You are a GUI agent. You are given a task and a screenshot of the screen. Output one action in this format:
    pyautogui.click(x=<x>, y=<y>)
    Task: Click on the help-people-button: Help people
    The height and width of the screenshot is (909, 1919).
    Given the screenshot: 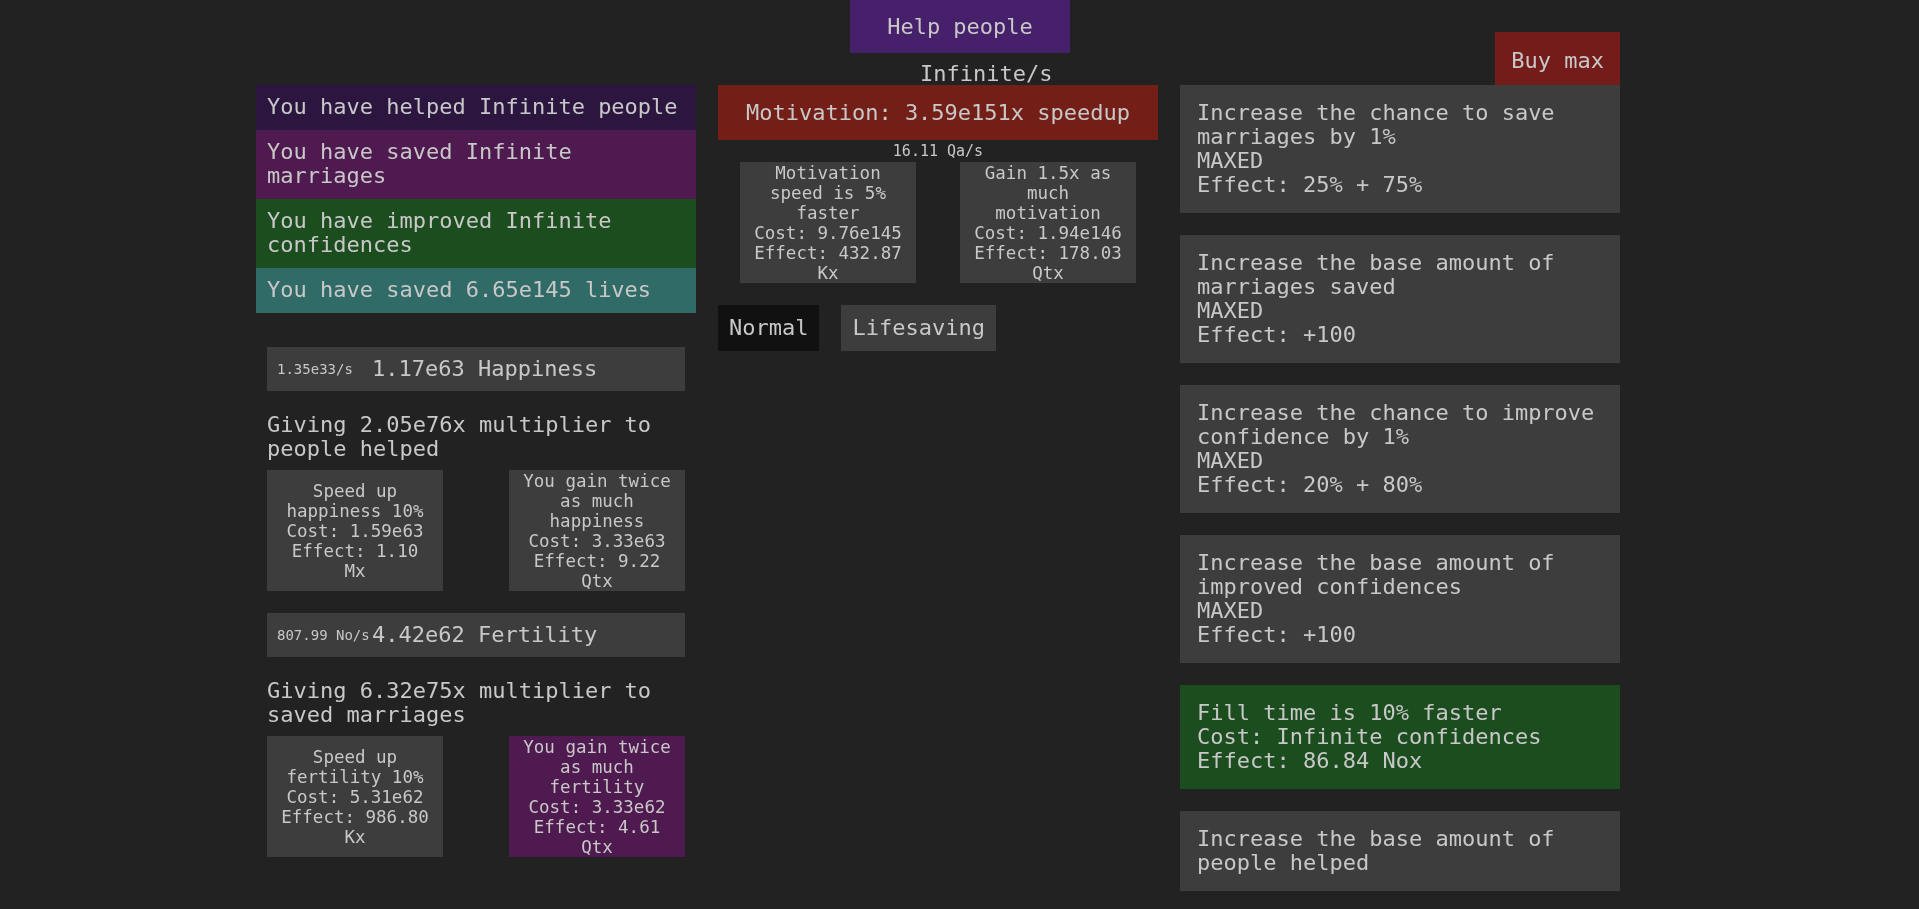 What is the action you would take?
    pyautogui.click(x=960, y=26)
    